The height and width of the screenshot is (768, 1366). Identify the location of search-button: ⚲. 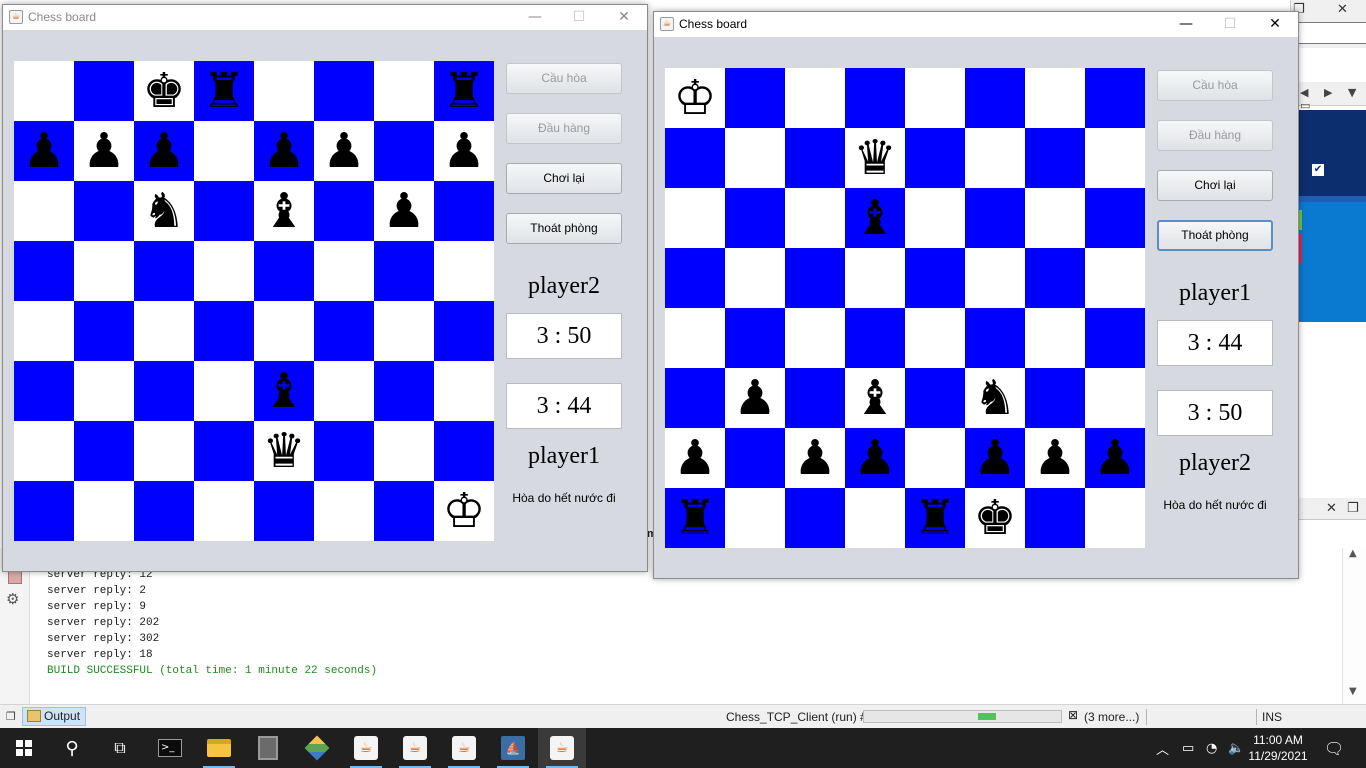
(72, 748).